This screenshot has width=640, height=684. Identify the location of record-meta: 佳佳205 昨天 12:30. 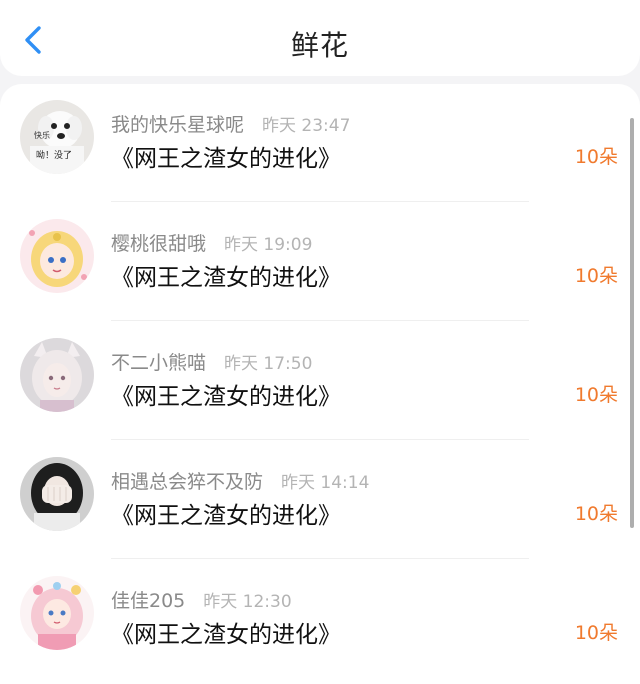
(201, 599).